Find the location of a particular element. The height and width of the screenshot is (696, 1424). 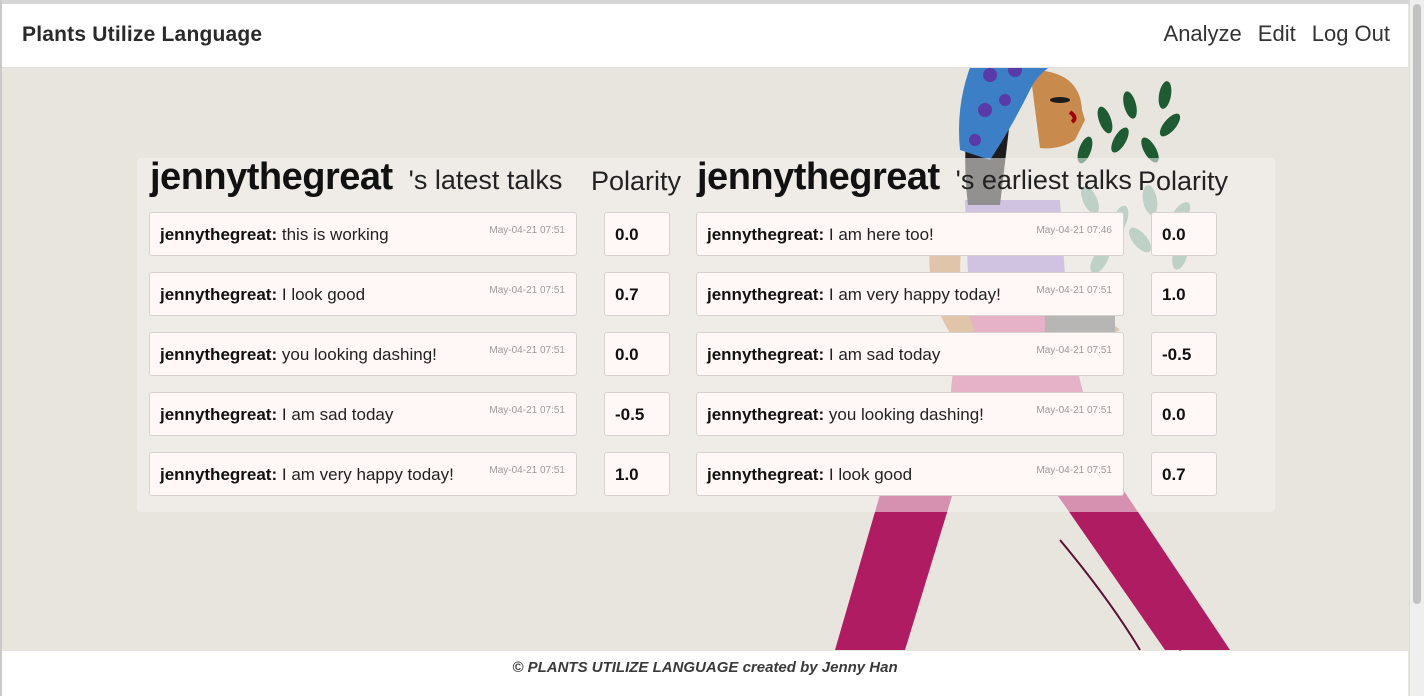

latest-polarity-value: 1.0 is located at coordinates (637, 474).